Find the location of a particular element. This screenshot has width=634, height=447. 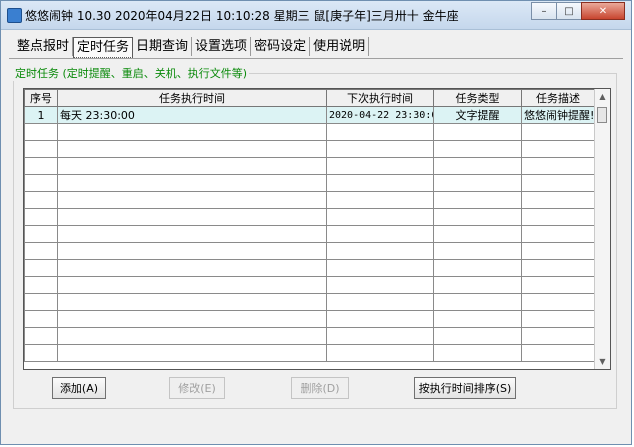

col-header-index: 序号 is located at coordinates (41, 98).